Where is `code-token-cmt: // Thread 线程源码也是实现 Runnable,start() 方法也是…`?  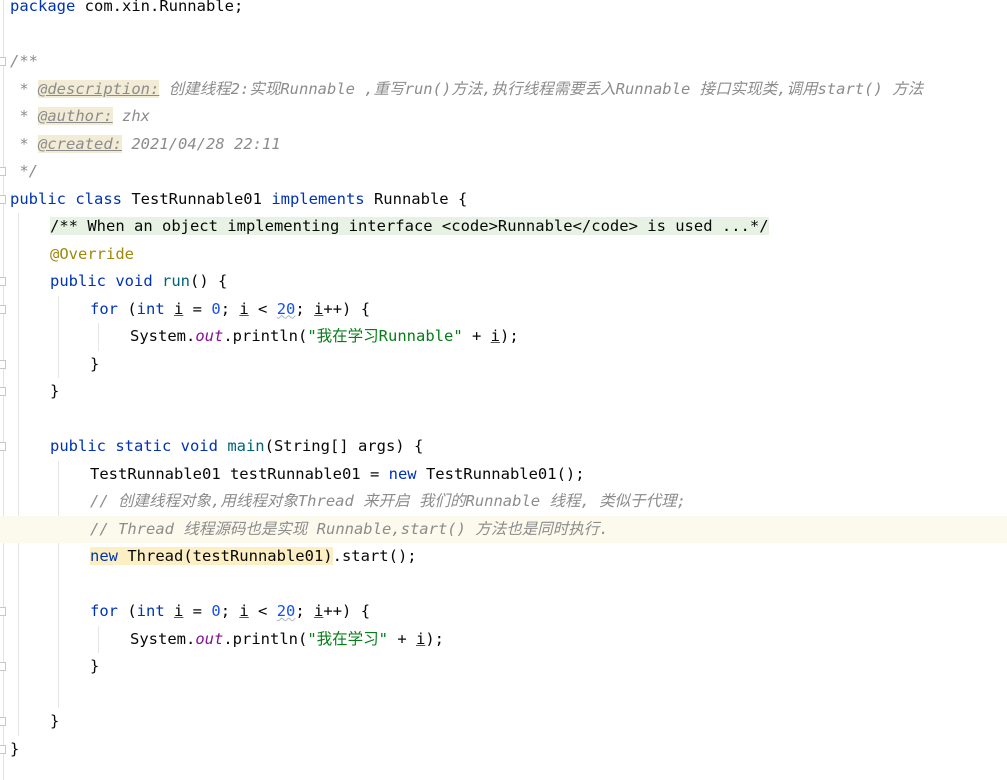
code-token-cmt: // Thread 线程源码也是实现 Runnable,start() 方法也是… is located at coordinates (349, 528).